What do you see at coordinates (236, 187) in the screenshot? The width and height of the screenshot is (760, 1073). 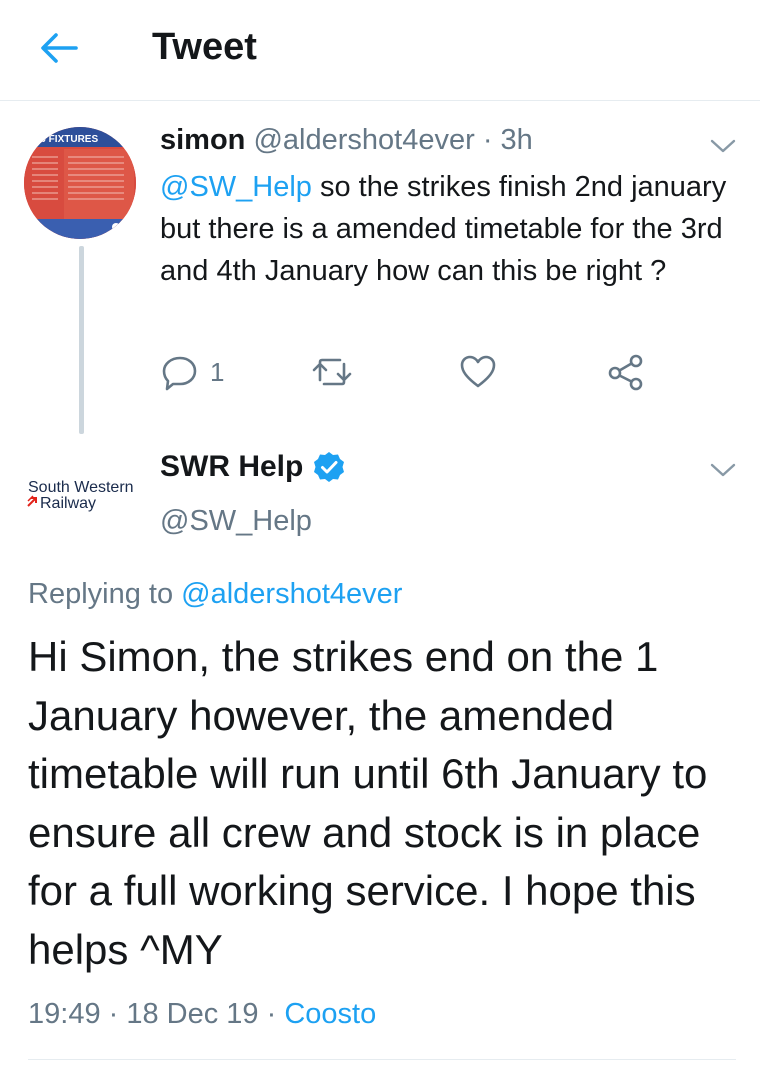 I see `mention-link: @SW_Help` at bounding box center [236, 187].